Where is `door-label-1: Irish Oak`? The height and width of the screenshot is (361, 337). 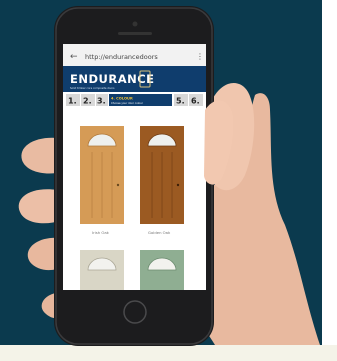
door-label-1: Irish Oak is located at coordinates (101, 232).